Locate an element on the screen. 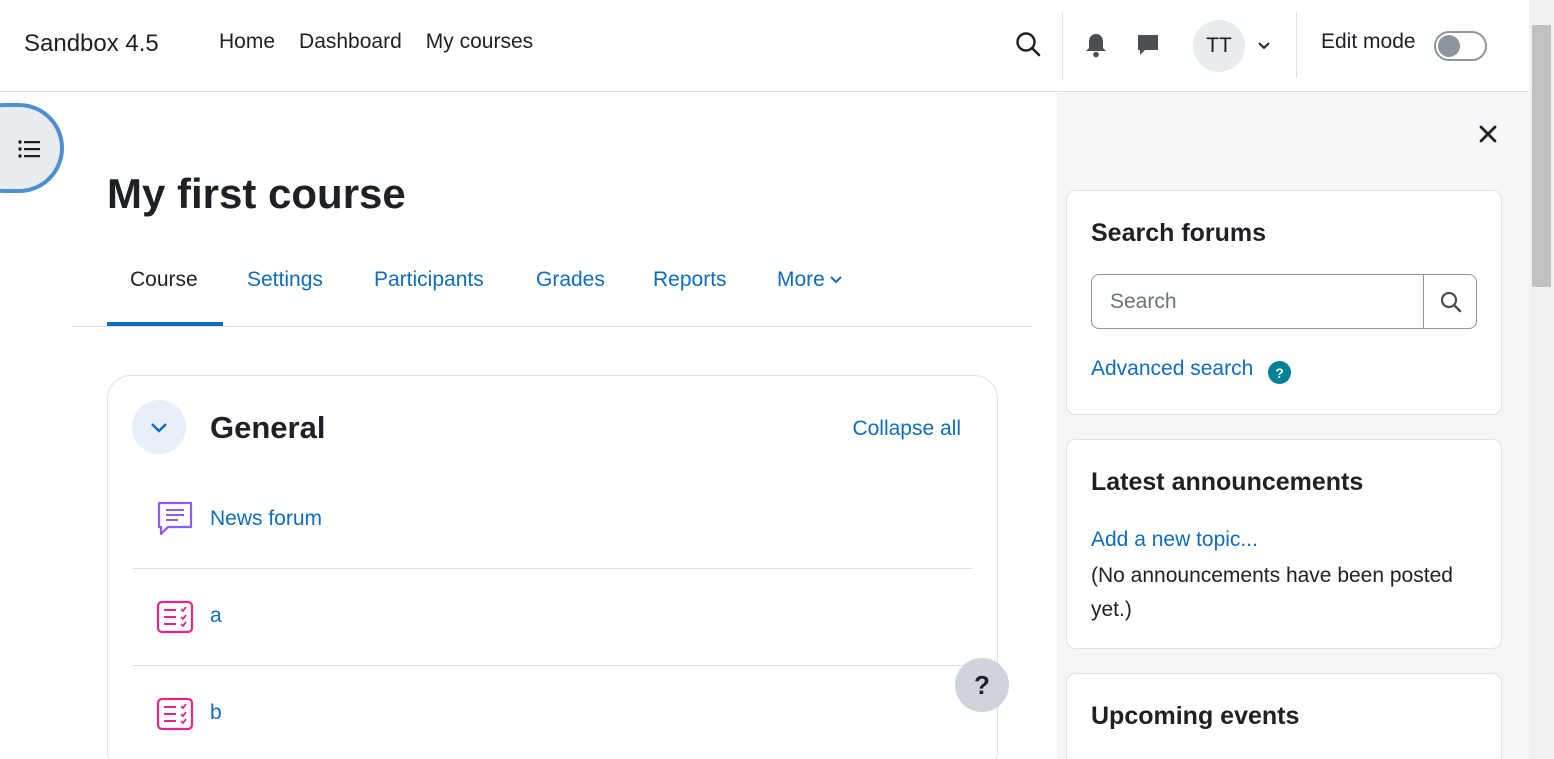 The width and height of the screenshot is (1554, 759). nav-link-home: Home is located at coordinates (247, 42).